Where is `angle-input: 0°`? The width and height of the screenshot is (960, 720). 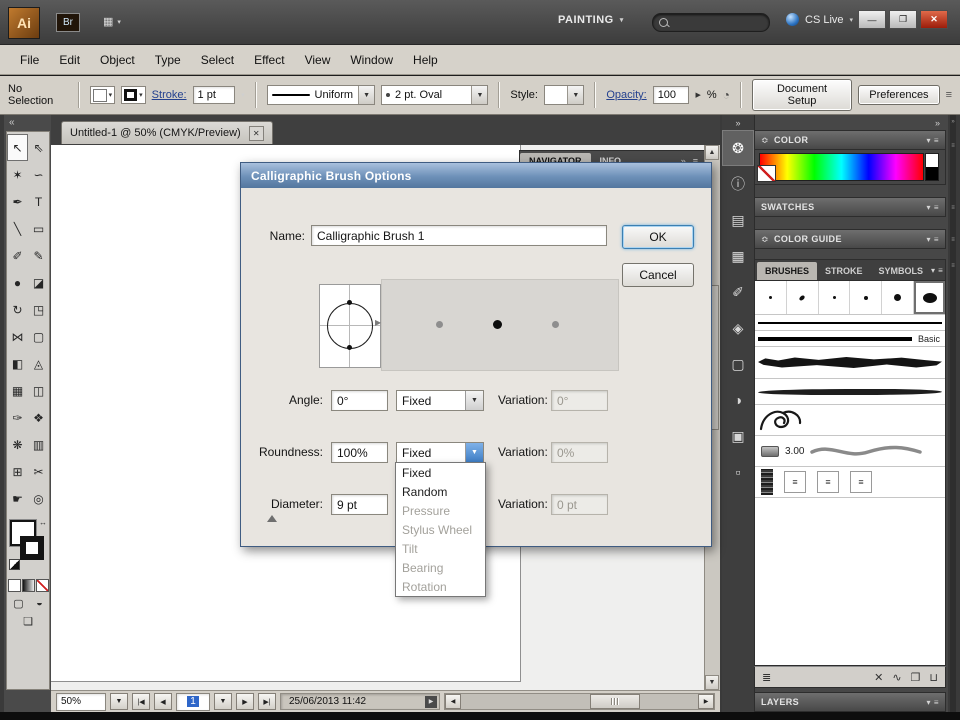
angle-input: 0° is located at coordinates (359, 400).